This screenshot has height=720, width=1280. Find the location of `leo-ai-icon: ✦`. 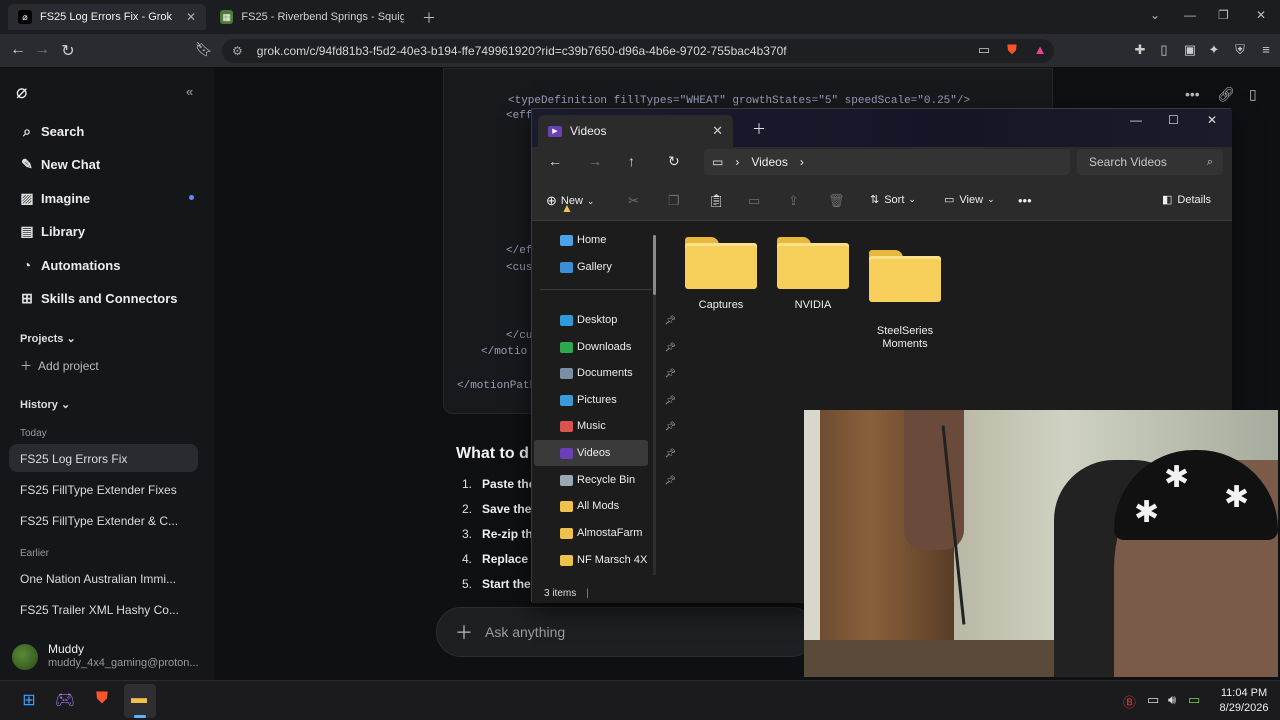

leo-ai-icon: ✦ is located at coordinates (1214, 50).